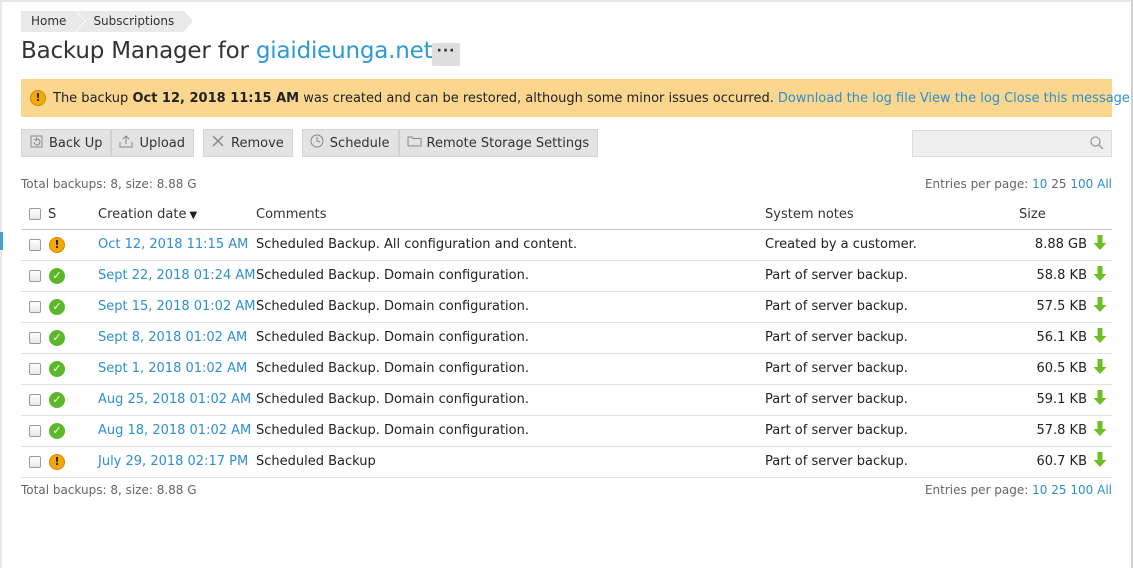 This screenshot has height=568, width=1133. I want to click on backup-button: Back Up, so click(66, 143).